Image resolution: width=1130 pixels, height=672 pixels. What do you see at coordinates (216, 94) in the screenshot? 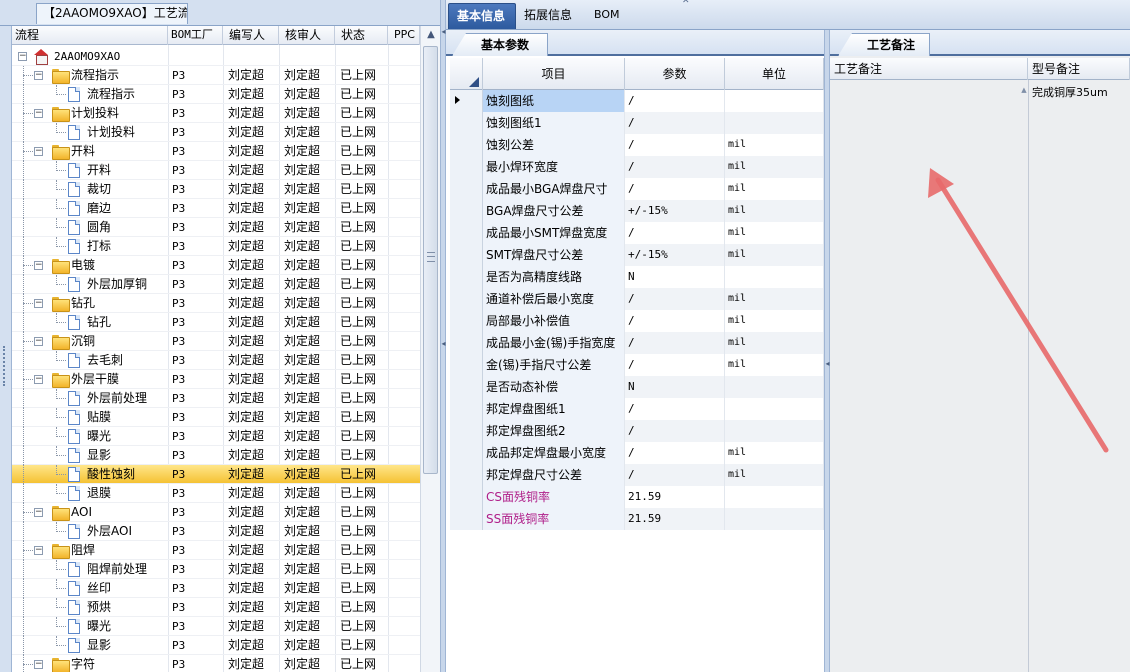
I see `tree-step-row: 流程指示 P3 刘定超 刘定超 已上网` at bounding box center [216, 94].